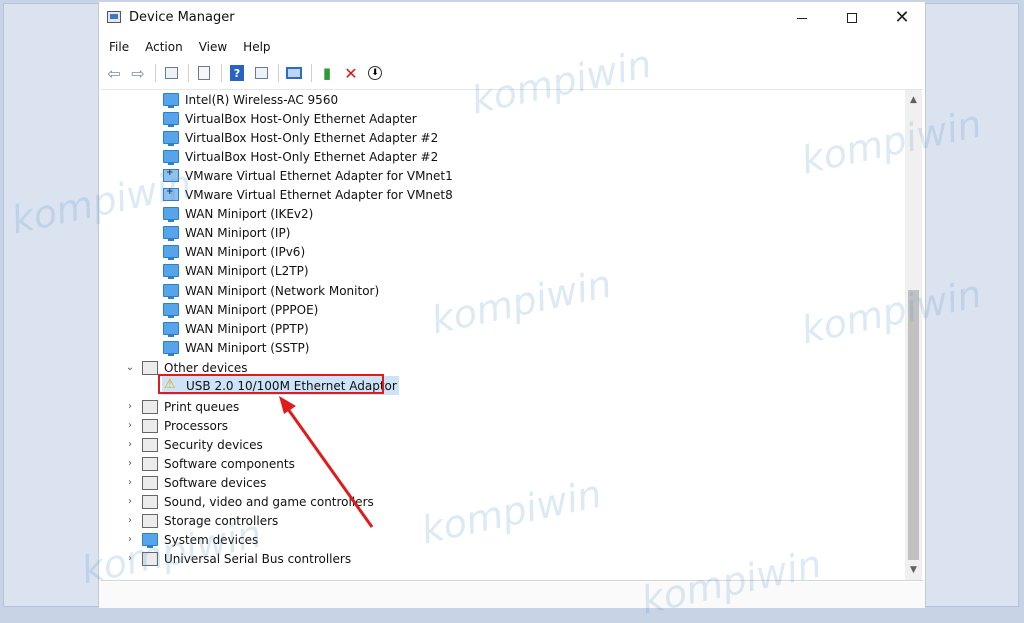 The width and height of the screenshot is (1024, 623). Describe the element at coordinates (512, 18) in the screenshot. I see `title-bar: Device Manager ✕` at that location.